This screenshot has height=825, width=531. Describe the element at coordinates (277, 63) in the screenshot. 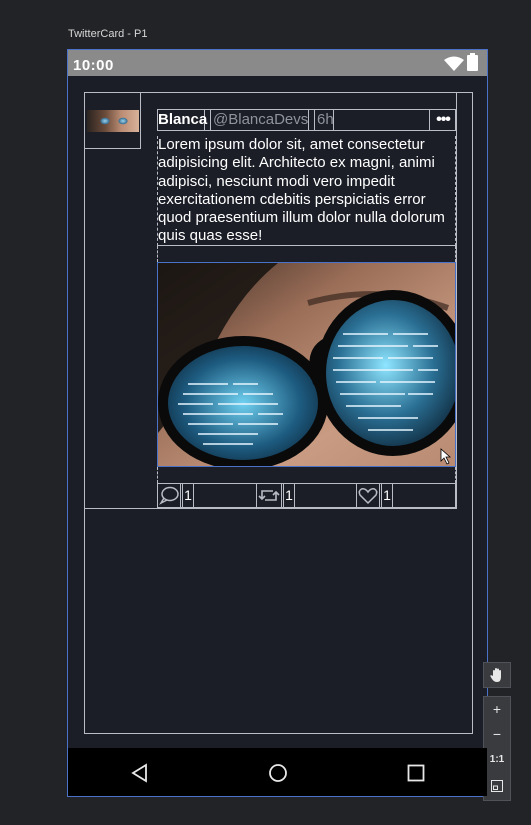

I see `status-bar` at that location.